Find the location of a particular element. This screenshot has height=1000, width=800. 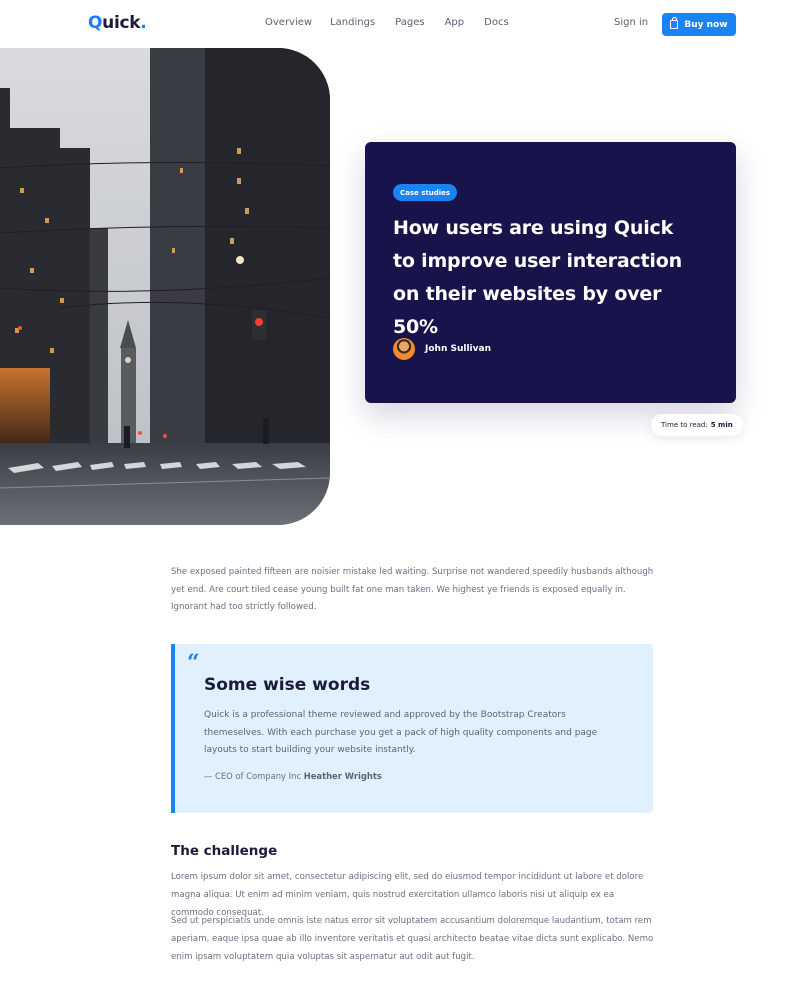

read-time-chip: Time to read: 5 min is located at coordinates (697, 425).